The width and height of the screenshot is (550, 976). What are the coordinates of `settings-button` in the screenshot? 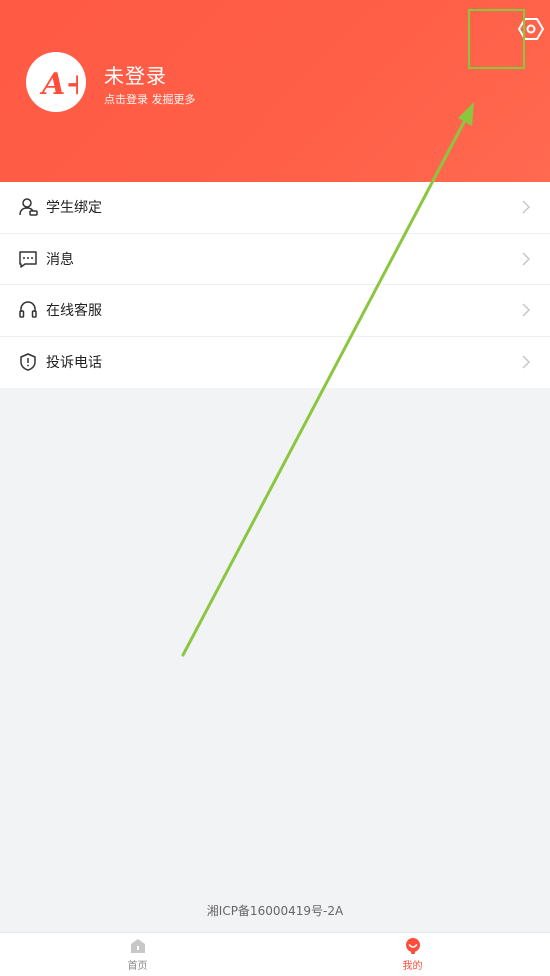 It's located at (531, 29).